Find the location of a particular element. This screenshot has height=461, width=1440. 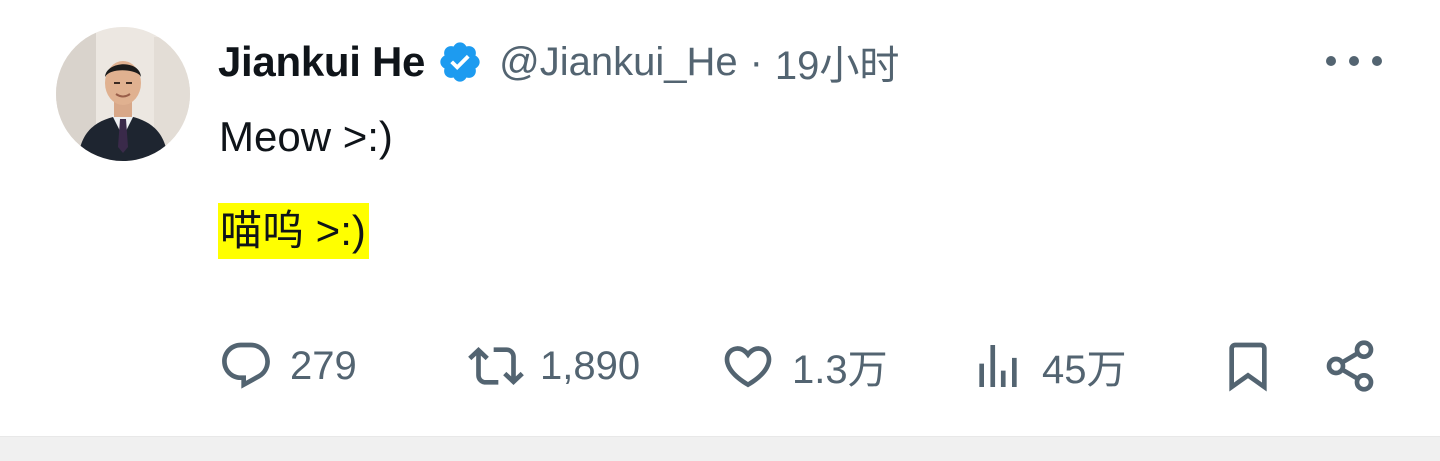

avatar-image is located at coordinates (123, 94).